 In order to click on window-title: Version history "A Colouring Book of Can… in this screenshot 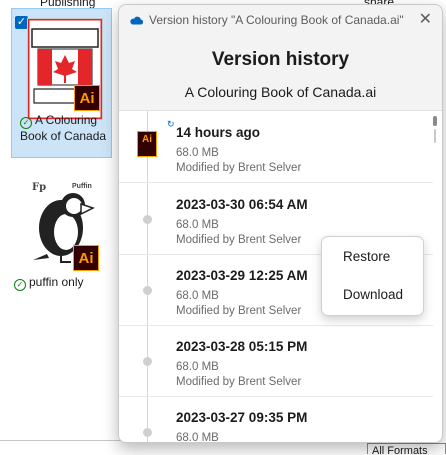, I will do `click(276, 20)`.